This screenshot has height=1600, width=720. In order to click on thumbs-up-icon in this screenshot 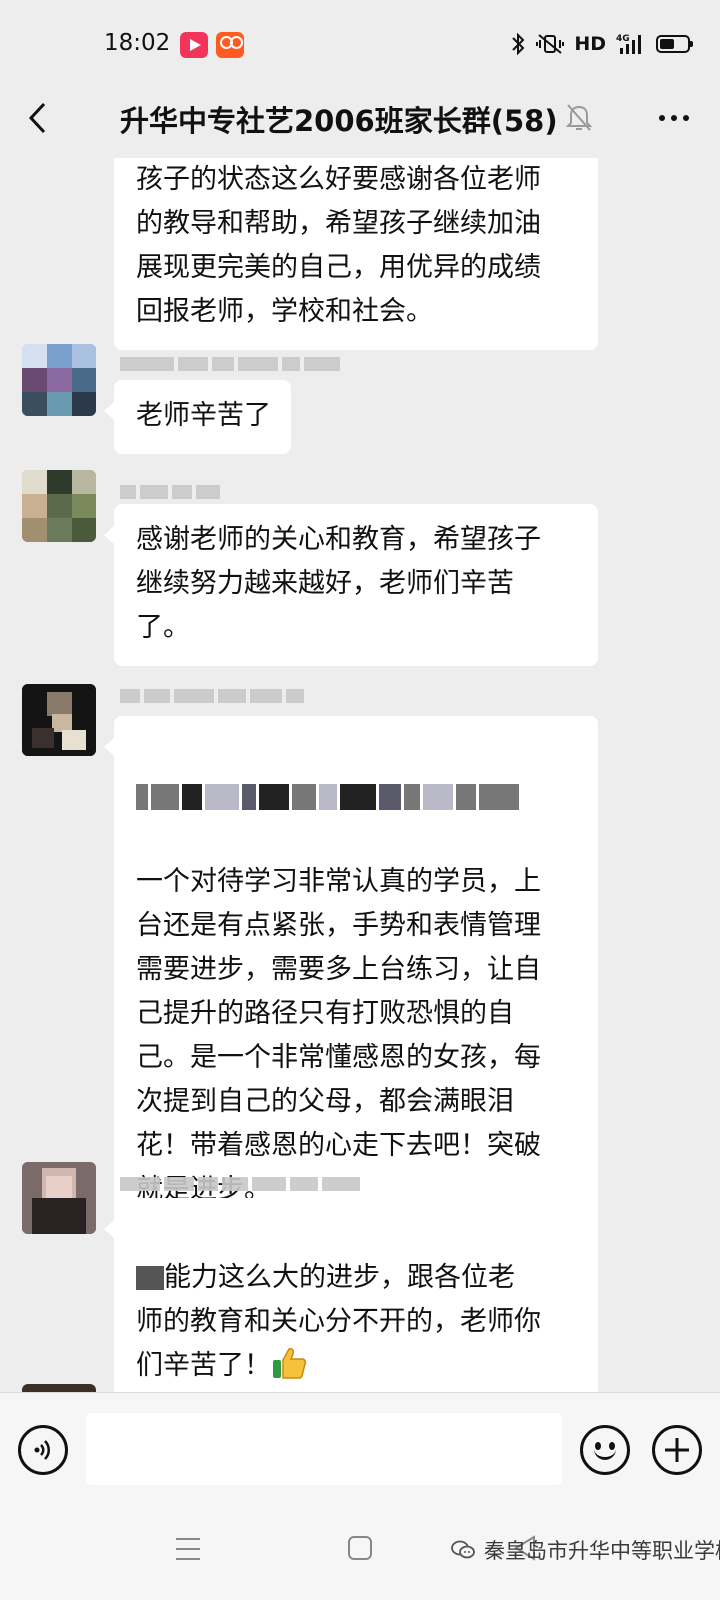, I will do `click(290, 1363)`.